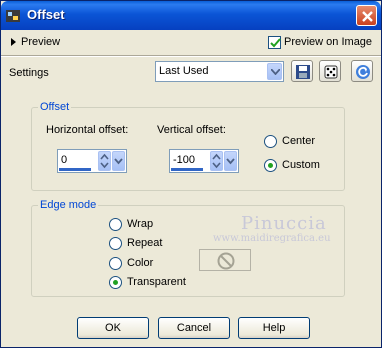 The width and height of the screenshot is (382, 348). What do you see at coordinates (115, 224) in the screenshot?
I see `wrap-radio` at bounding box center [115, 224].